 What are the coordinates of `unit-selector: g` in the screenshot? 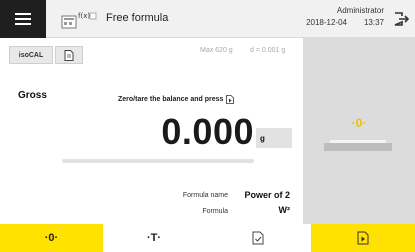 It's located at (274, 138).